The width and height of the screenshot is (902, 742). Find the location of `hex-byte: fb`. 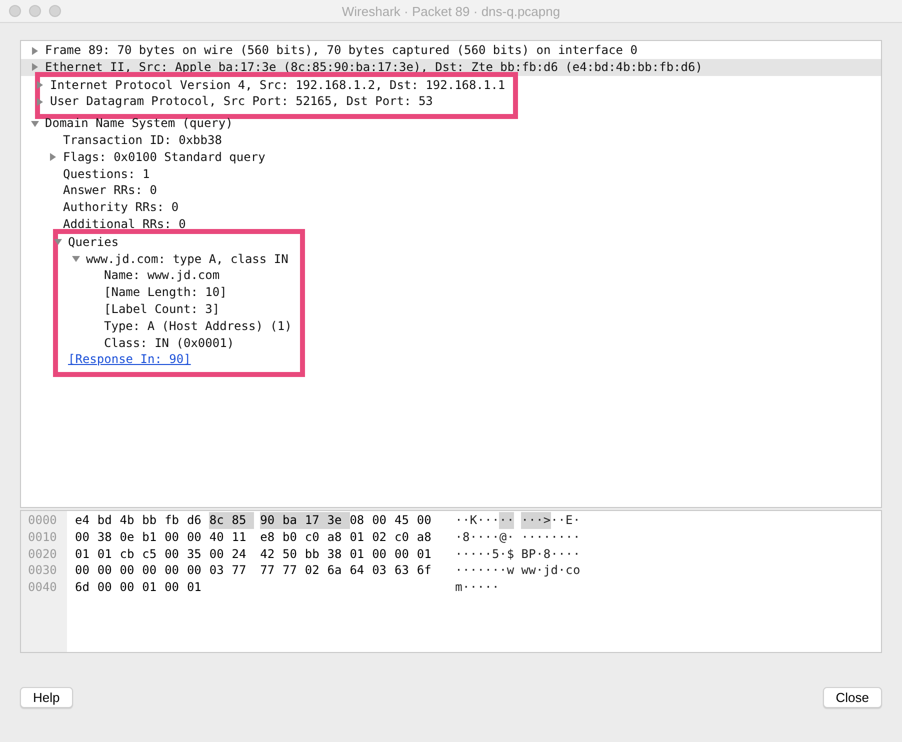

hex-byte: fb is located at coordinates (175, 520).